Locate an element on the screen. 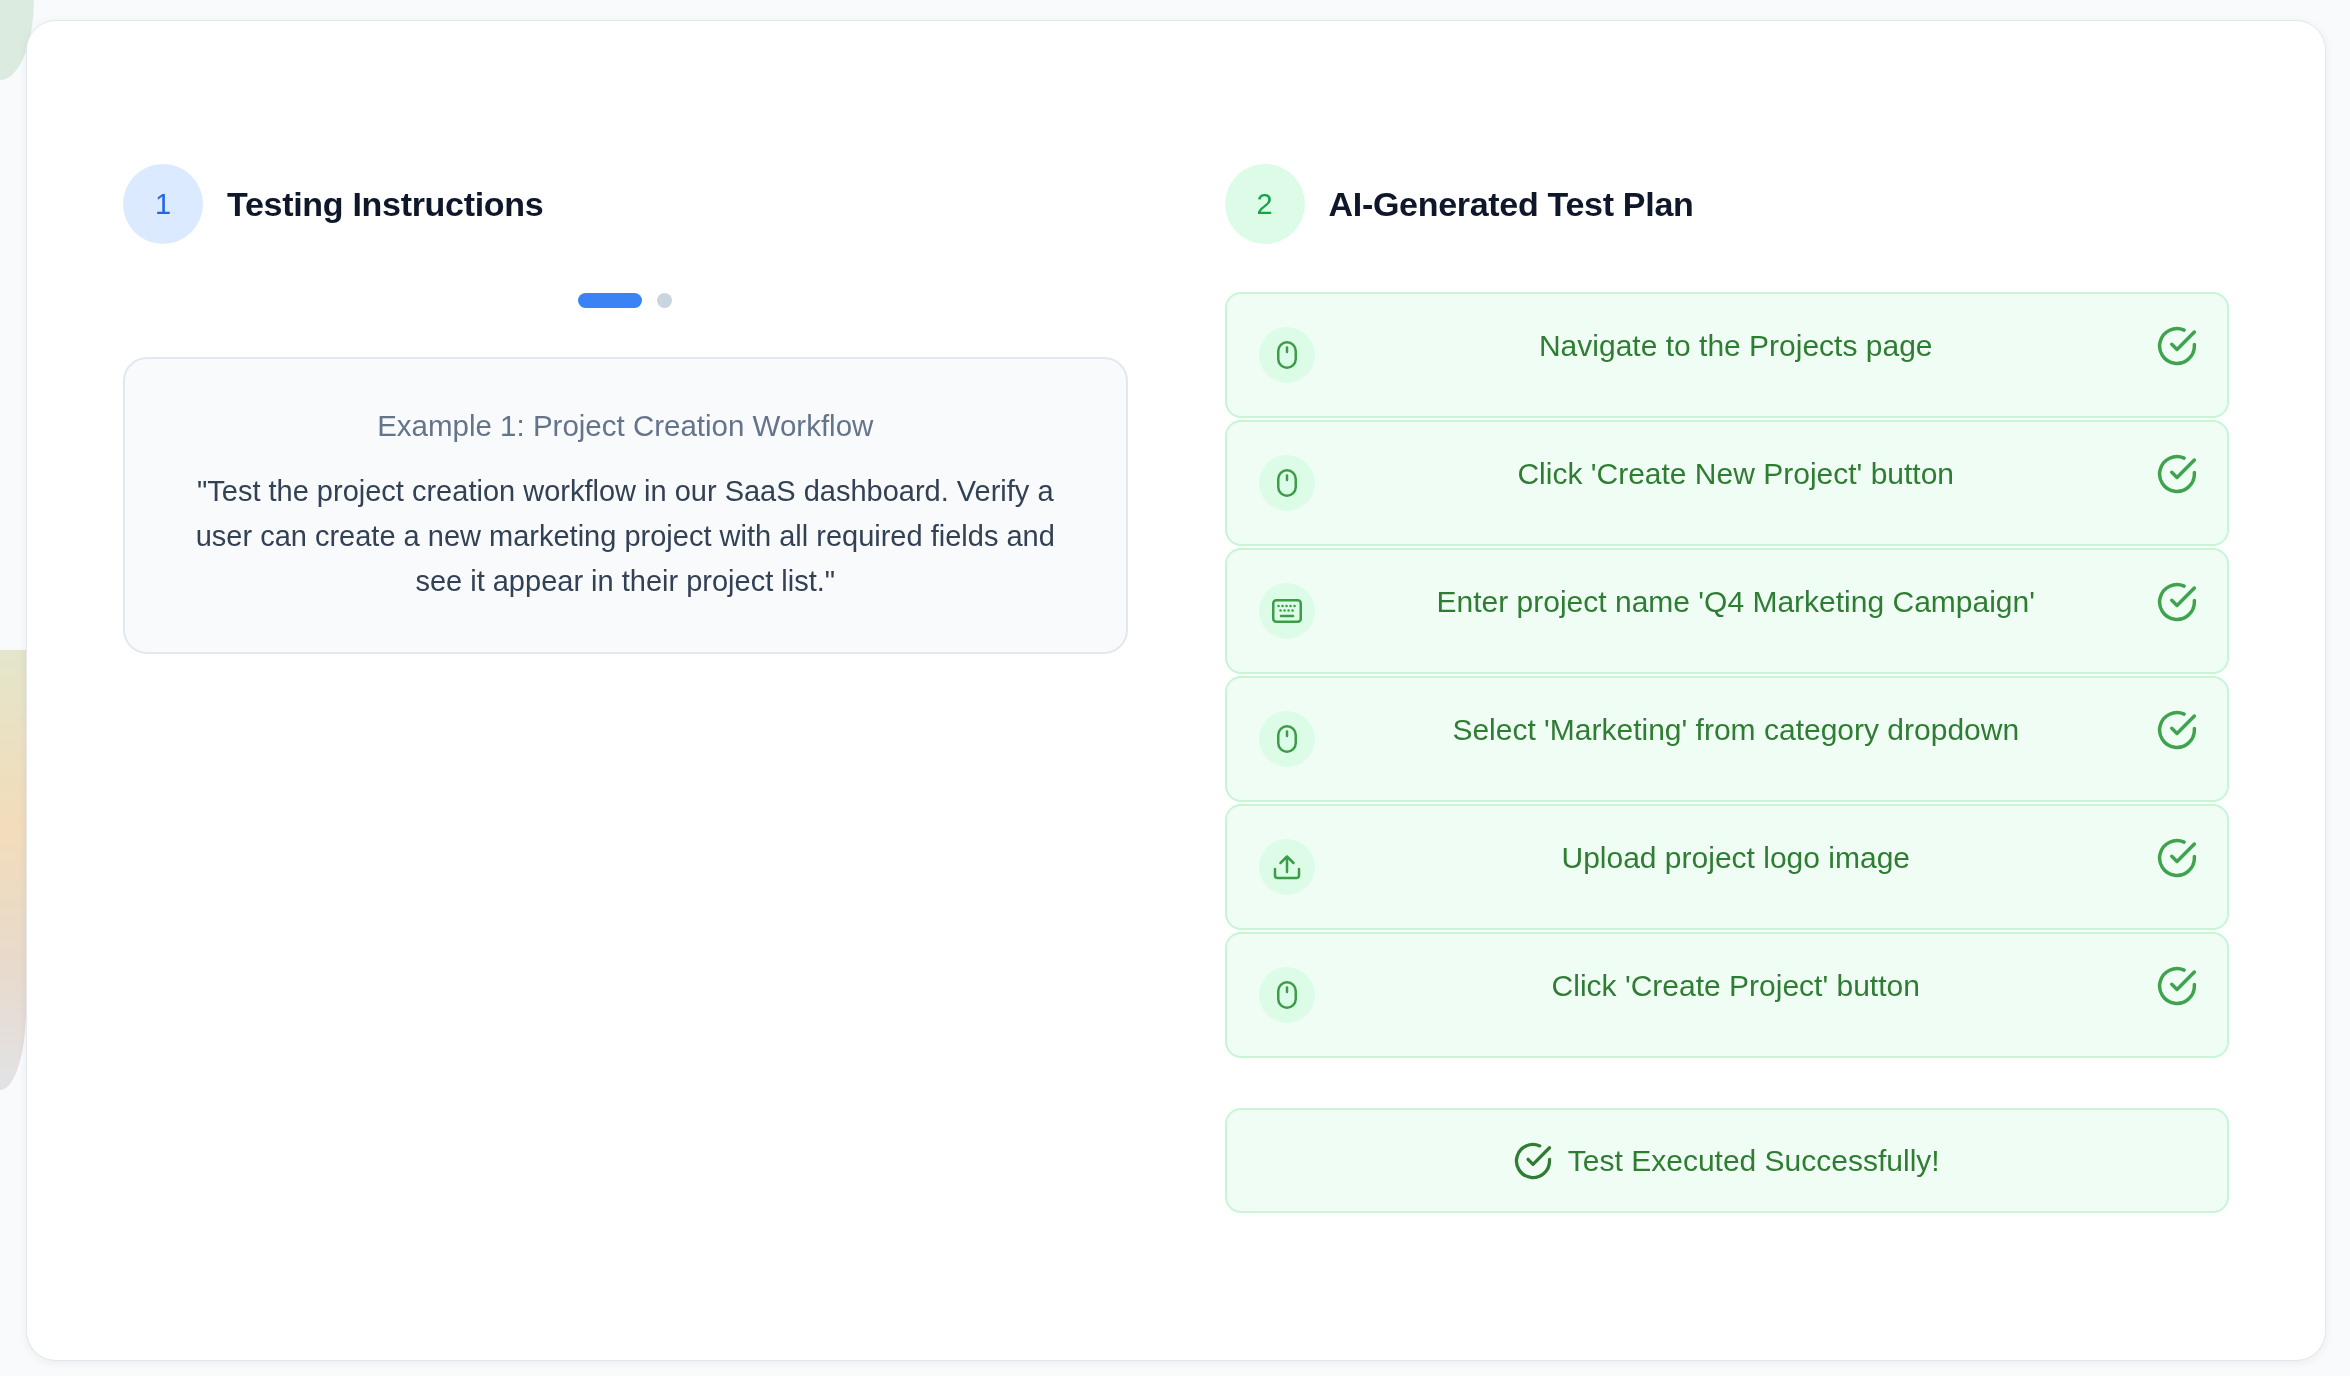 This screenshot has width=2350, height=1376. step-text: Click 'Create Project' button is located at coordinates (1735, 986).